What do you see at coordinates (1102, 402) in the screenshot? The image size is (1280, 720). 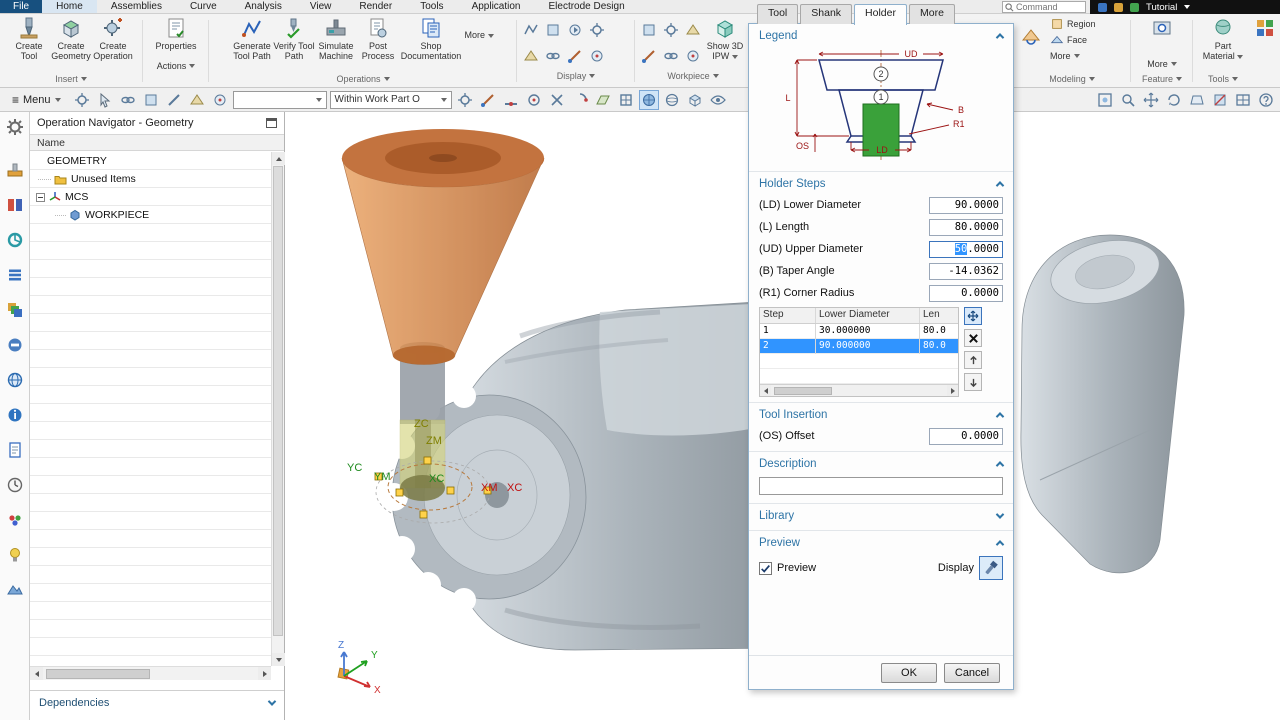 I see `workpiece-right-segment` at bounding box center [1102, 402].